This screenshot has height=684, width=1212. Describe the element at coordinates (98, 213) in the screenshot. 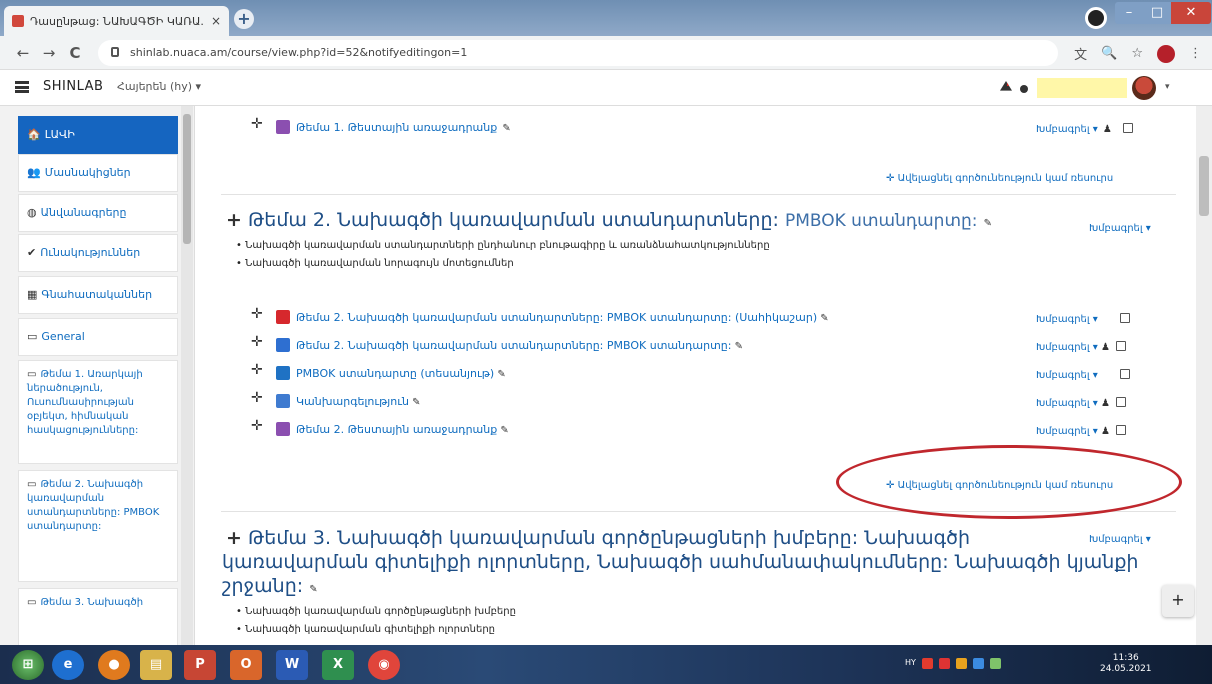

I see `sidebar-item-badges: ◍ Անվանագրերը` at that location.